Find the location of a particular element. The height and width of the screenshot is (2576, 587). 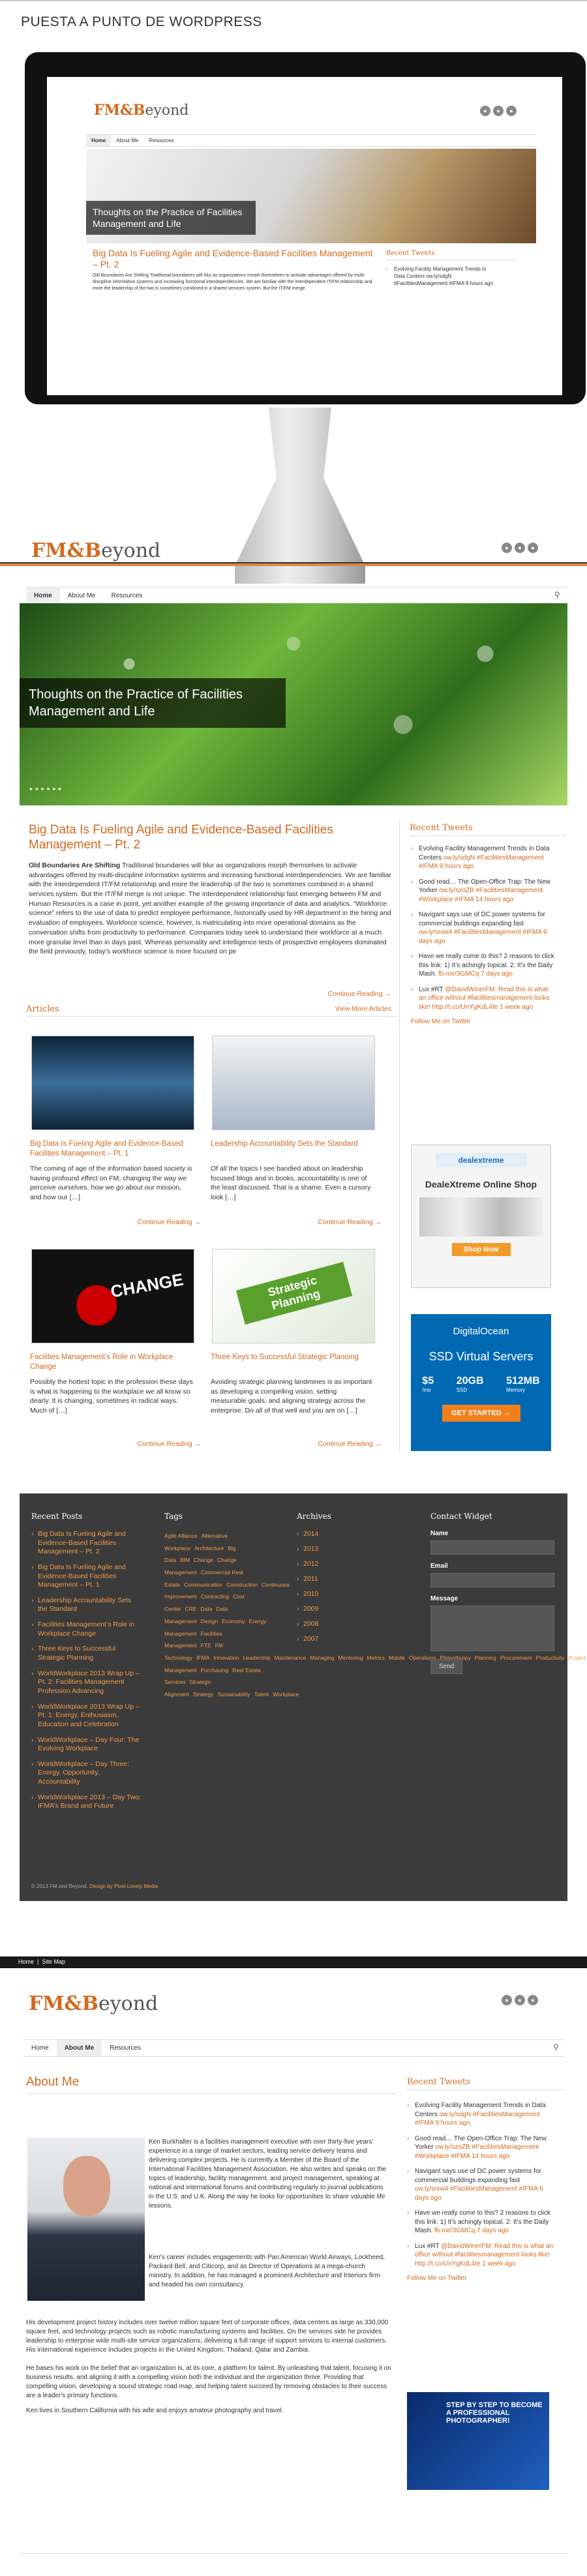

archive-link: 2010 is located at coordinates (346, 1594).